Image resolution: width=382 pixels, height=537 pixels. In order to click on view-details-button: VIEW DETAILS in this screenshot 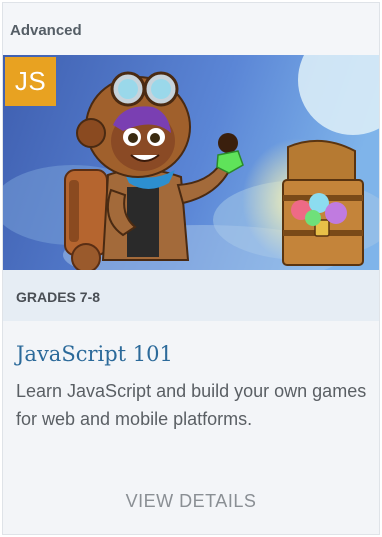, I will do `click(191, 501)`.